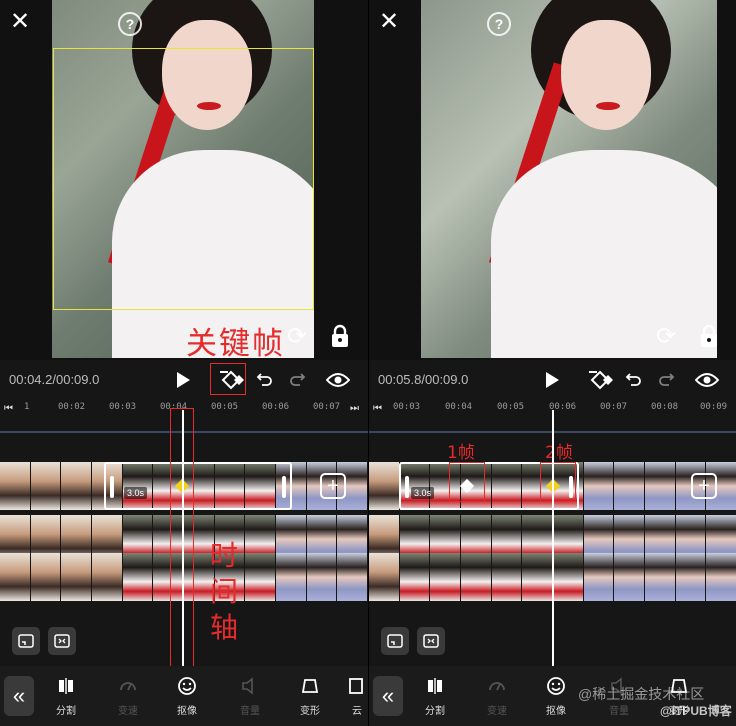 This screenshot has width=736, height=726. Describe the element at coordinates (250, 696) in the screenshot. I see `nav-volume: 音量` at that location.